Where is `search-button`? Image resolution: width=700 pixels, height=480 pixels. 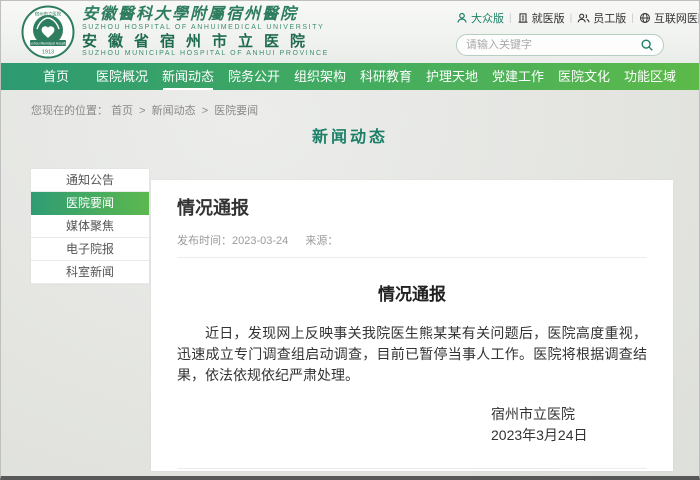
search-button is located at coordinates (647, 45).